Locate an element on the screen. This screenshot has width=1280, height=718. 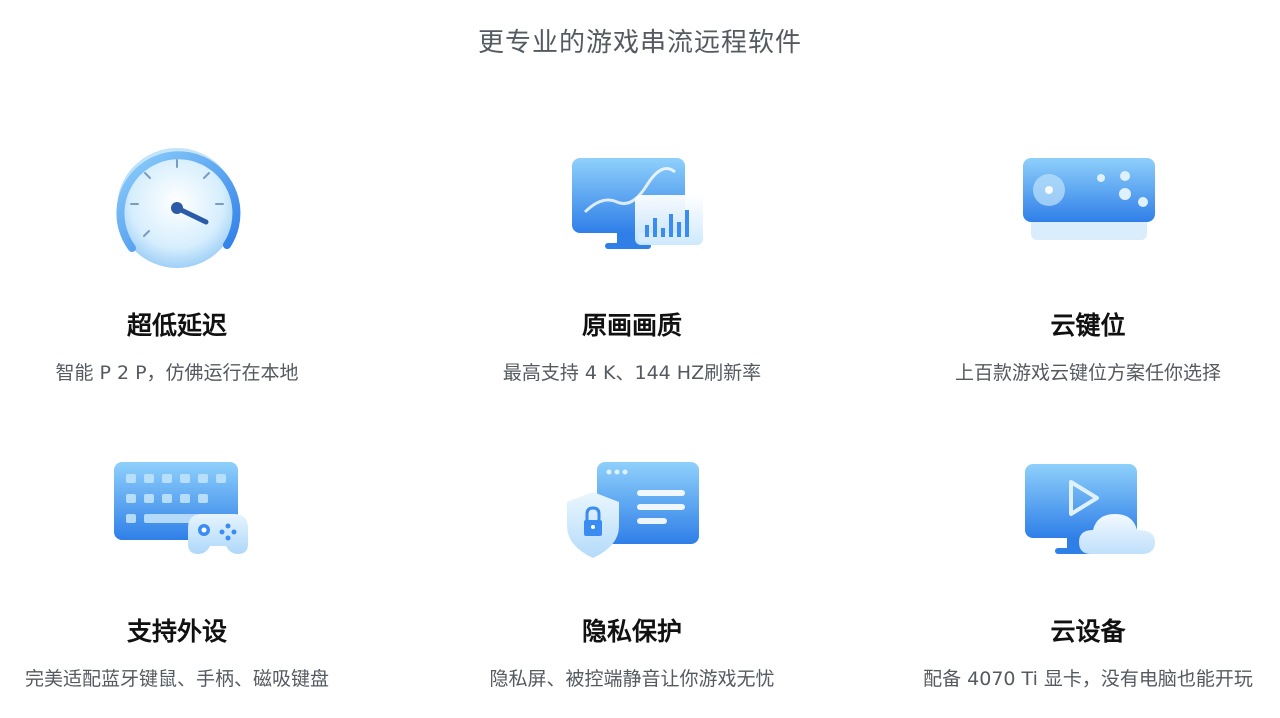
feature-title: 原画画质 is located at coordinates (631, 325).